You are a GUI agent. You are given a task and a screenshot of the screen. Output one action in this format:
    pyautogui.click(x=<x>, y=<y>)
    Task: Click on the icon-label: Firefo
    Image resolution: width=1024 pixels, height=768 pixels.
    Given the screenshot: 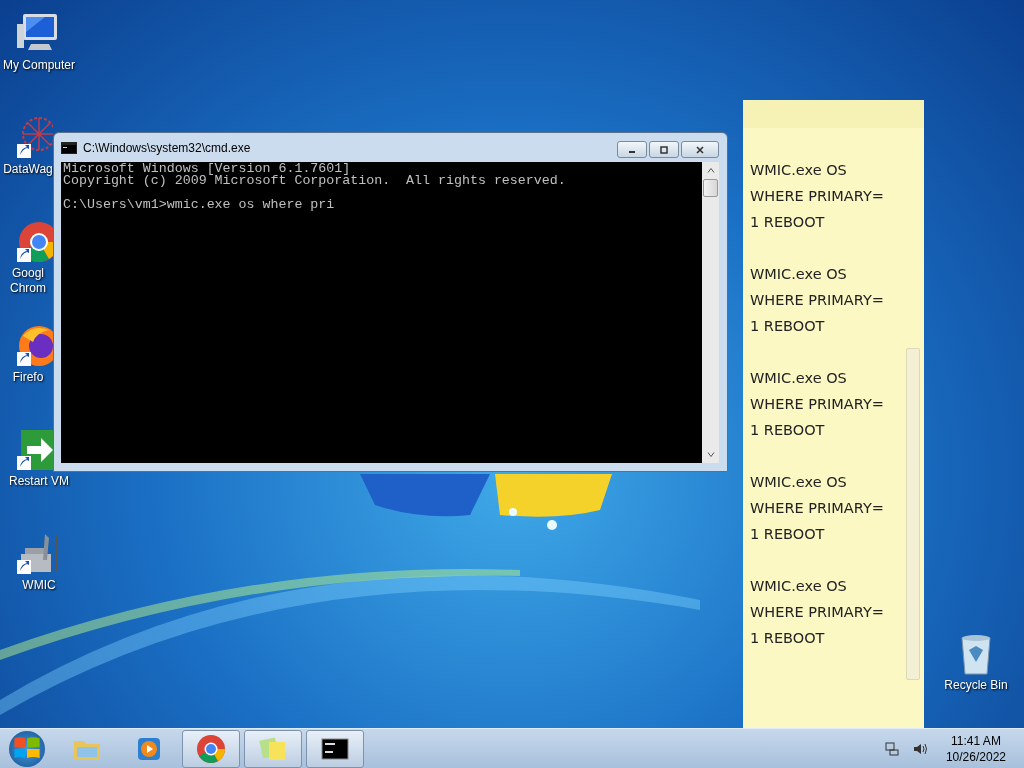 What is the action you would take?
    pyautogui.click(x=28, y=377)
    